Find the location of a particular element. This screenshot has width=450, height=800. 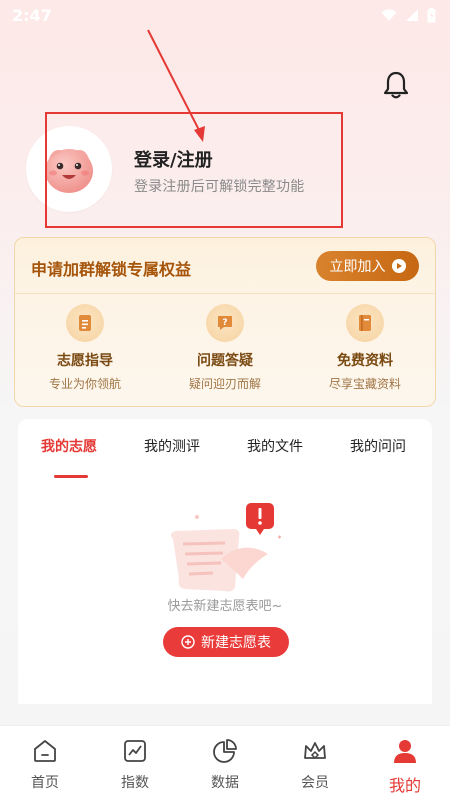

login-subtitle: 登录注册后可解锁完整功能 is located at coordinates (219, 187).